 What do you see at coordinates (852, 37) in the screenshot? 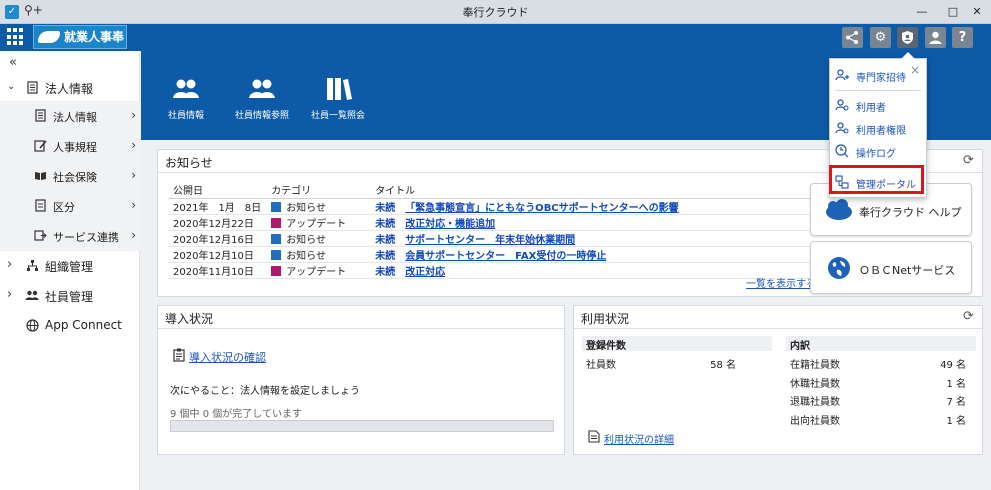
I see `share-icon` at bounding box center [852, 37].